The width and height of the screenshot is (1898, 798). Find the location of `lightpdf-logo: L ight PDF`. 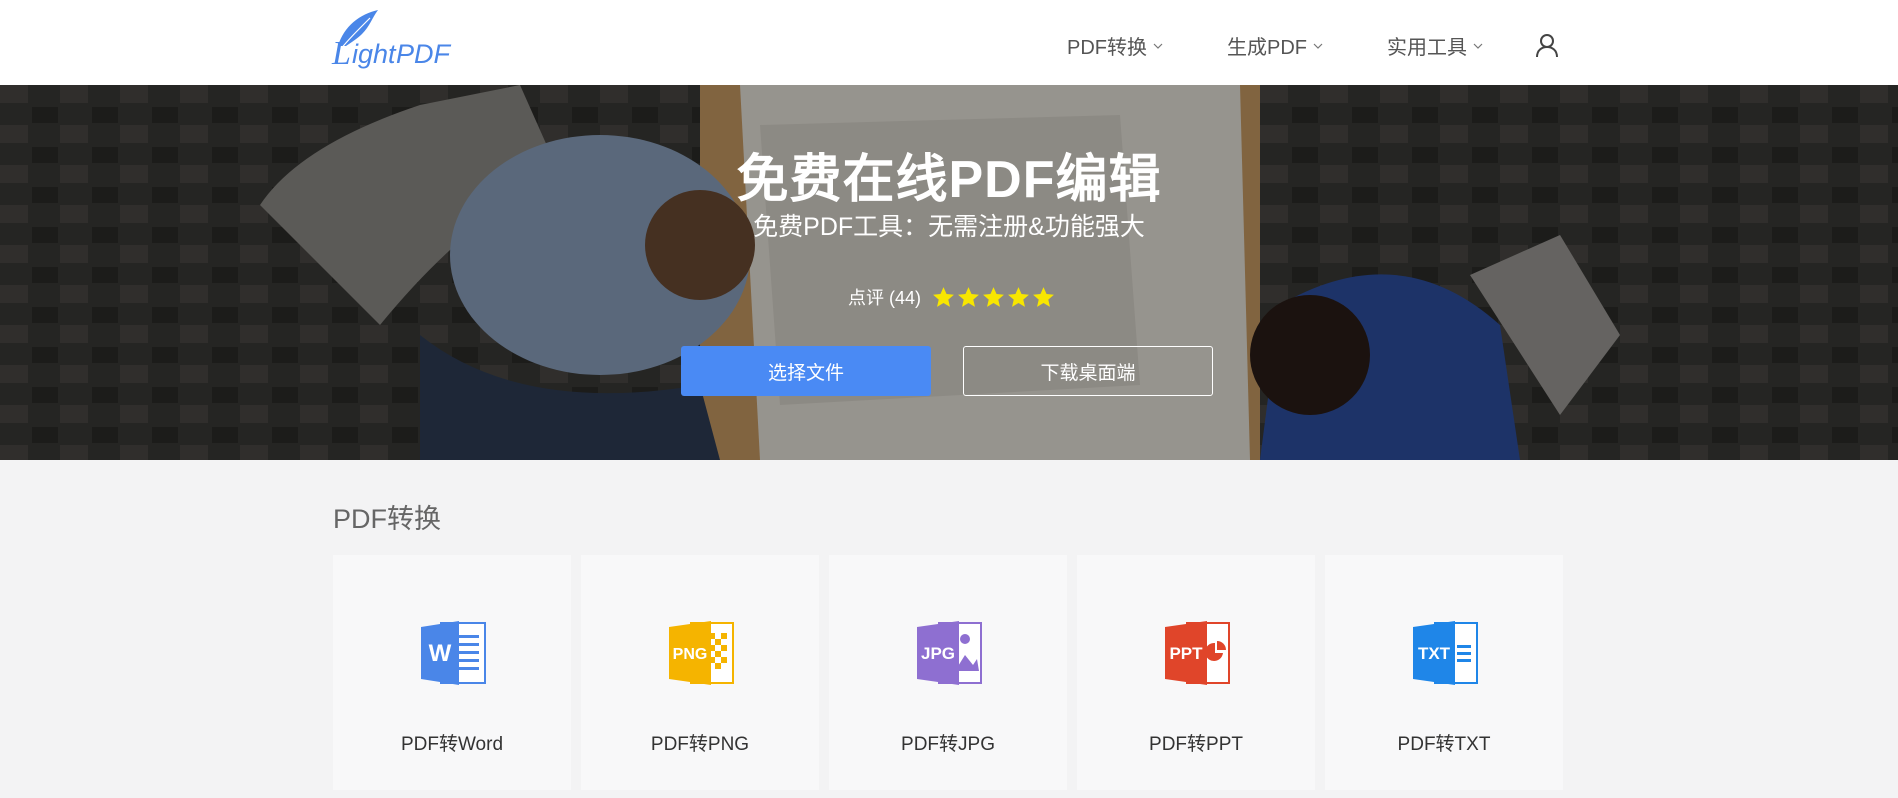

lightpdf-logo: L ight PDF is located at coordinates (394, 42).